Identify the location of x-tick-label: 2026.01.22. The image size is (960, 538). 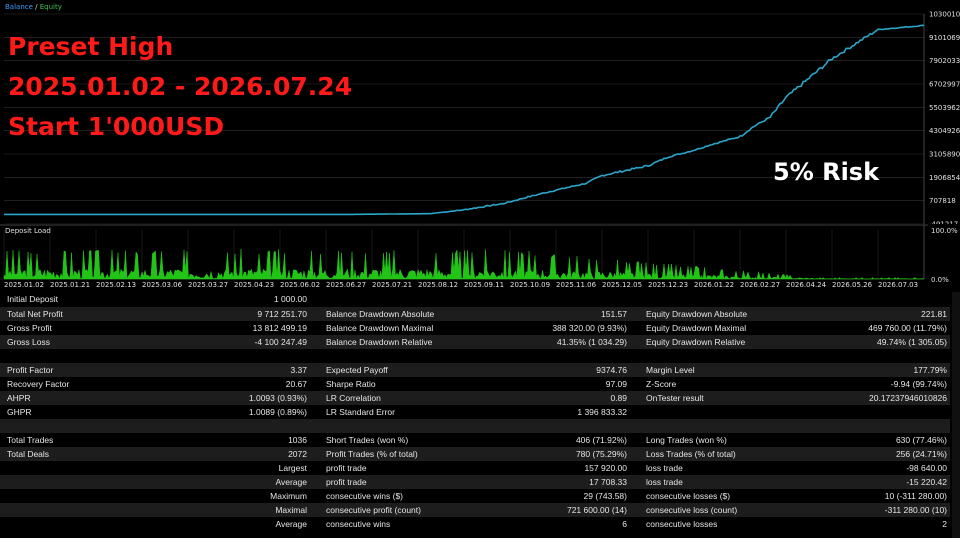
(714, 285).